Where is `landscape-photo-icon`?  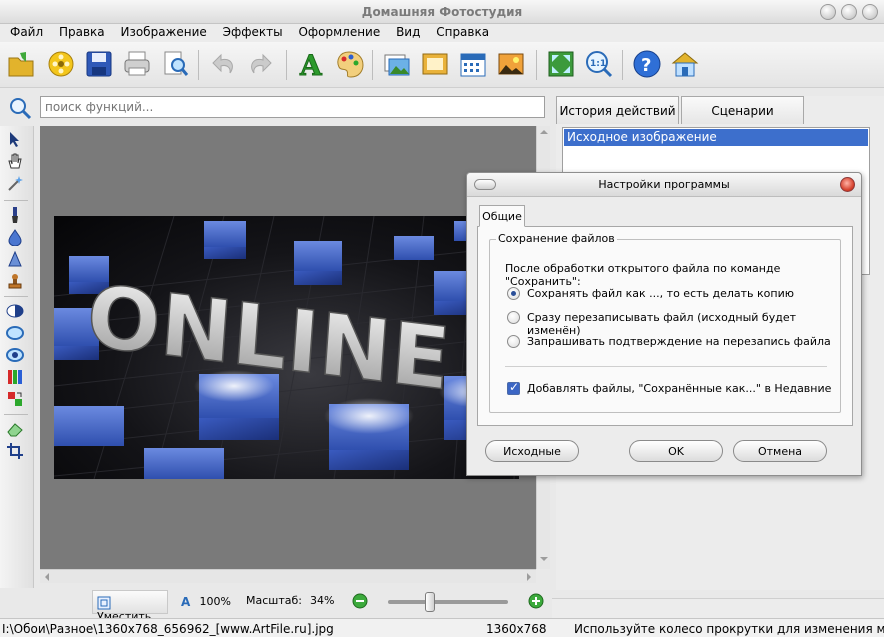 landscape-photo-icon is located at coordinates (511, 64).